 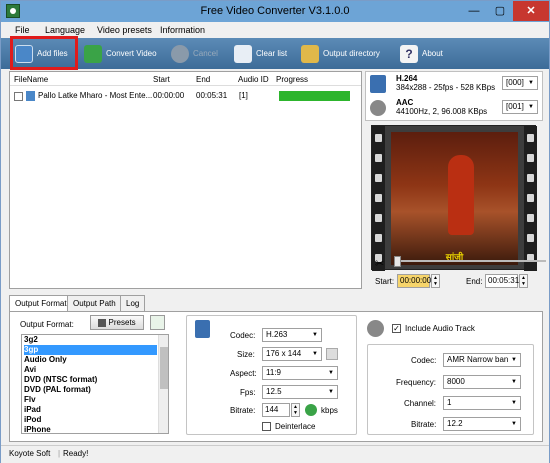 What do you see at coordinates (416, 382) in the screenshot?
I see `frequency-label: Frequency:` at bounding box center [416, 382].